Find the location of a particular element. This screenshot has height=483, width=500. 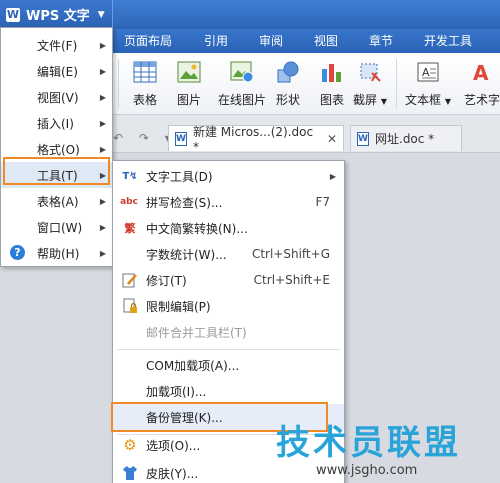

wps-logo-icon: W is located at coordinates (13, 14).